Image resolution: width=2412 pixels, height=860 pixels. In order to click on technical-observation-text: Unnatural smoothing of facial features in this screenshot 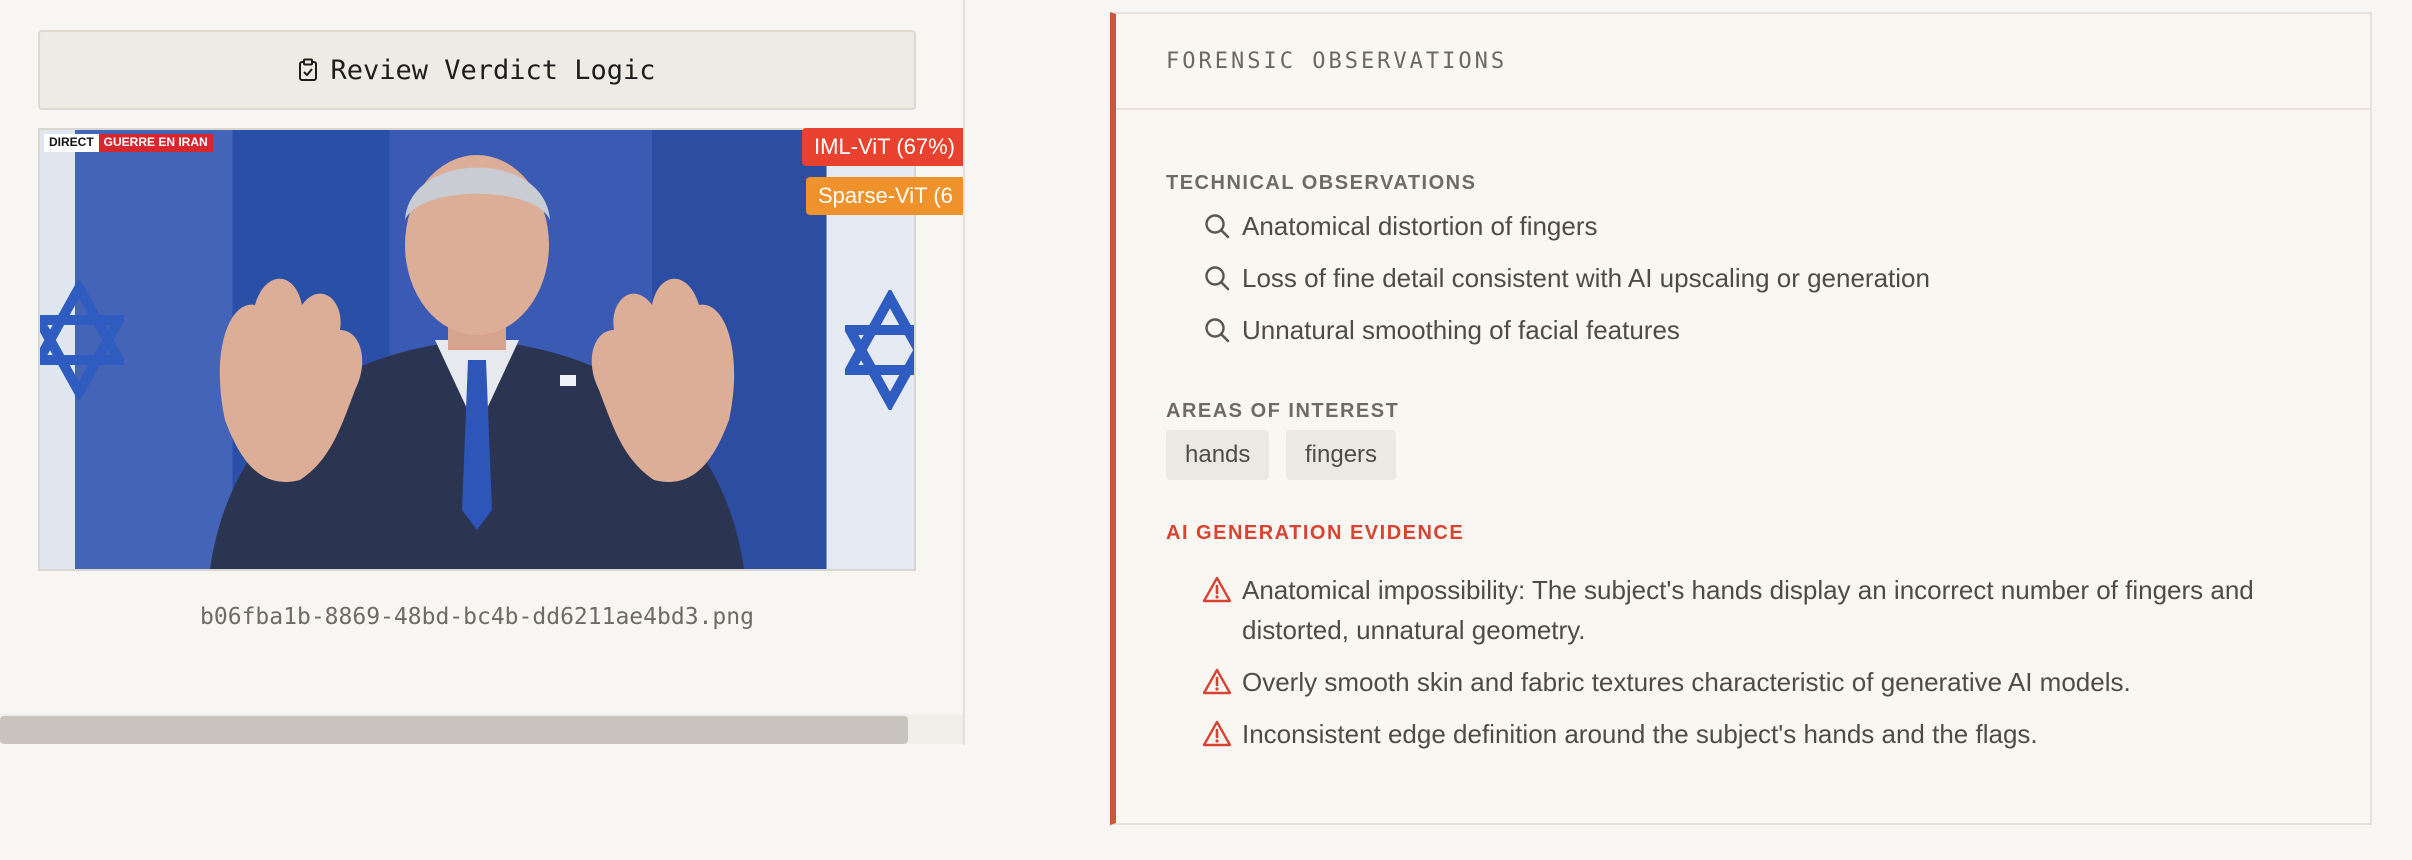, I will do `click(1461, 330)`.